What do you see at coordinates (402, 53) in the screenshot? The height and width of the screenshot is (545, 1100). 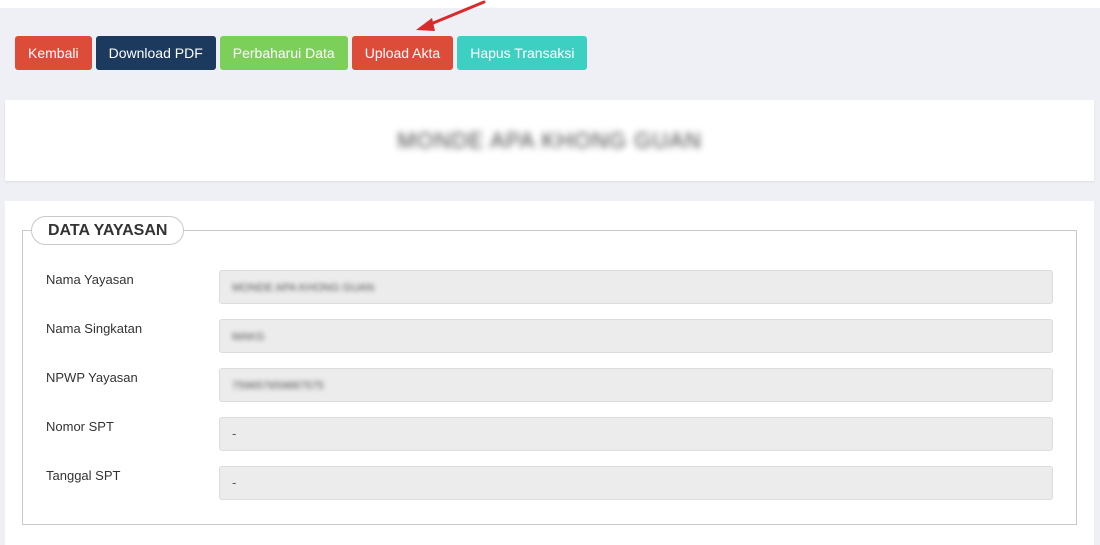 I see `upload-akta-button: Upload Akta` at bounding box center [402, 53].